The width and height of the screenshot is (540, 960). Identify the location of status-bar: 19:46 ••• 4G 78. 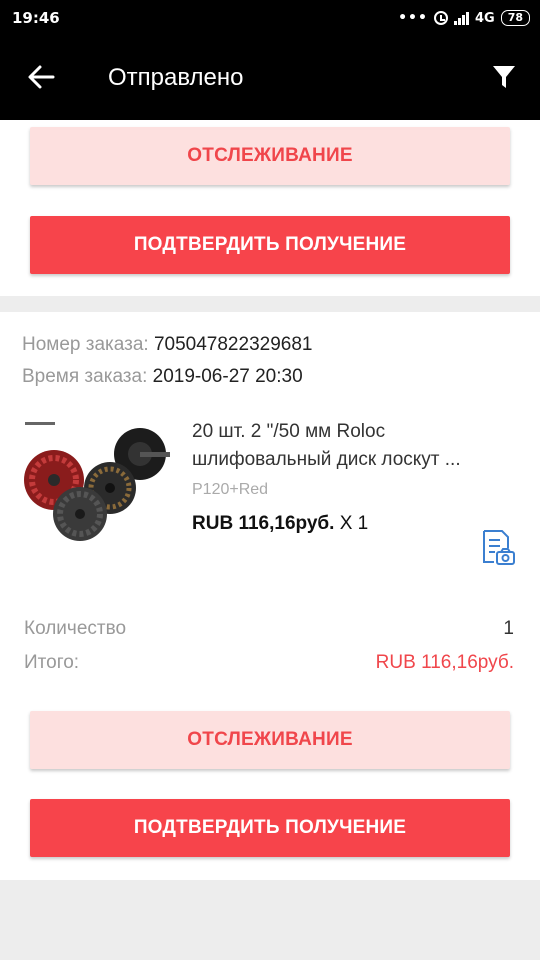
(270, 19).